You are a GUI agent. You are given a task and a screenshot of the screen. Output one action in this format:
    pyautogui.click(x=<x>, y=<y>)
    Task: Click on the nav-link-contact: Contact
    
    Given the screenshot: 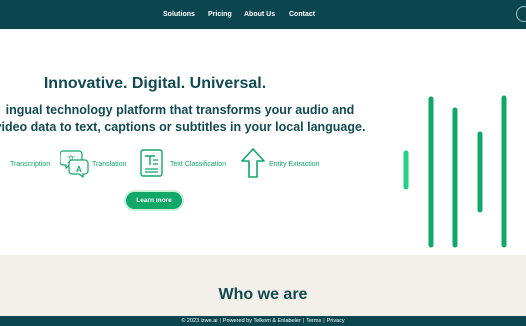 What is the action you would take?
    pyautogui.click(x=302, y=14)
    